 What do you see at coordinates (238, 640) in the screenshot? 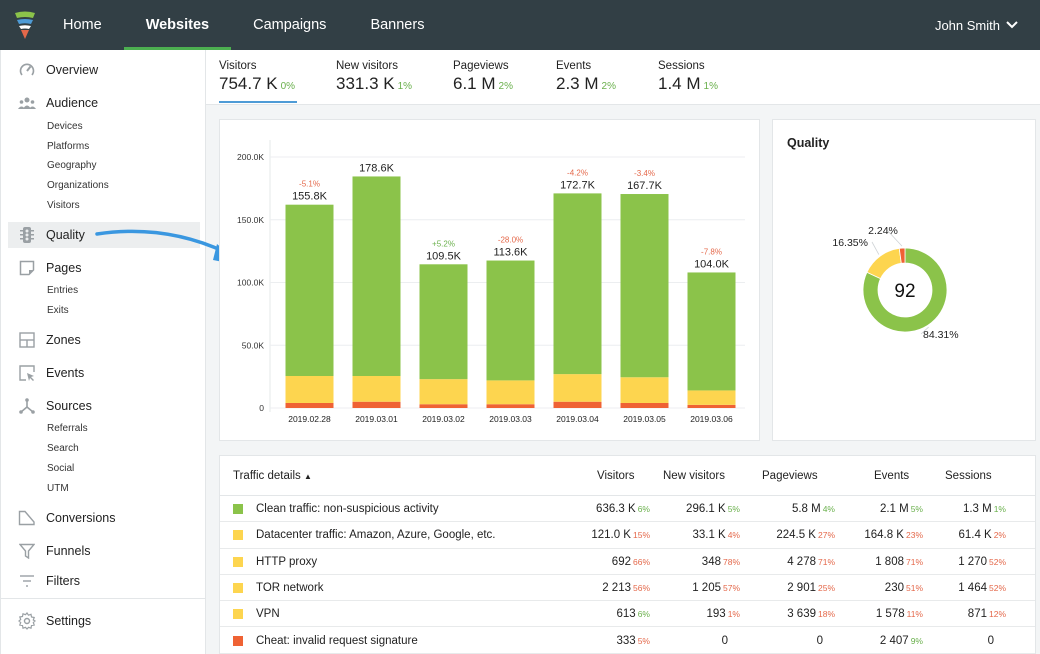
I see `category-color-swatch` at bounding box center [238, 640].